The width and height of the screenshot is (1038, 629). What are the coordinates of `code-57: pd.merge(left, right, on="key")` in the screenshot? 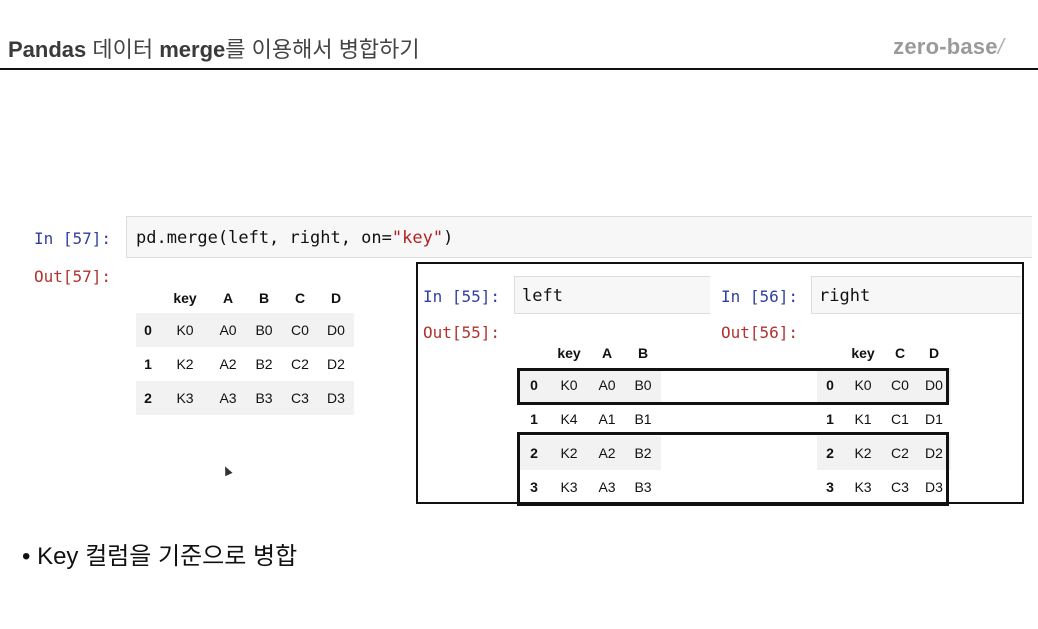 It's located at (294, 238).